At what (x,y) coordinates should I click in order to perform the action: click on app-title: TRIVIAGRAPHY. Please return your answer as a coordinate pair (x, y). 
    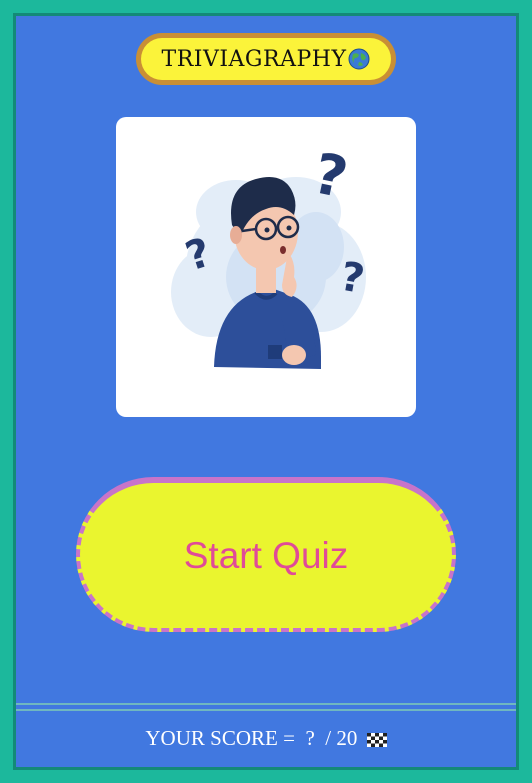
    Looking at the image, I should click on (254, 59).